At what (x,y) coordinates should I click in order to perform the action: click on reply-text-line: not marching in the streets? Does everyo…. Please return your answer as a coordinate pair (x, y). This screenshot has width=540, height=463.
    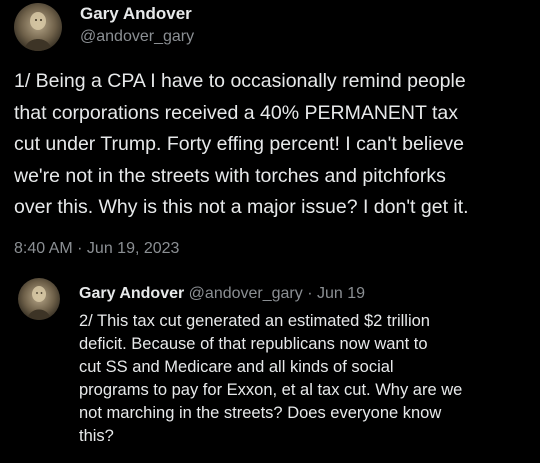
    Looking at the image, I should click on (260, 413).